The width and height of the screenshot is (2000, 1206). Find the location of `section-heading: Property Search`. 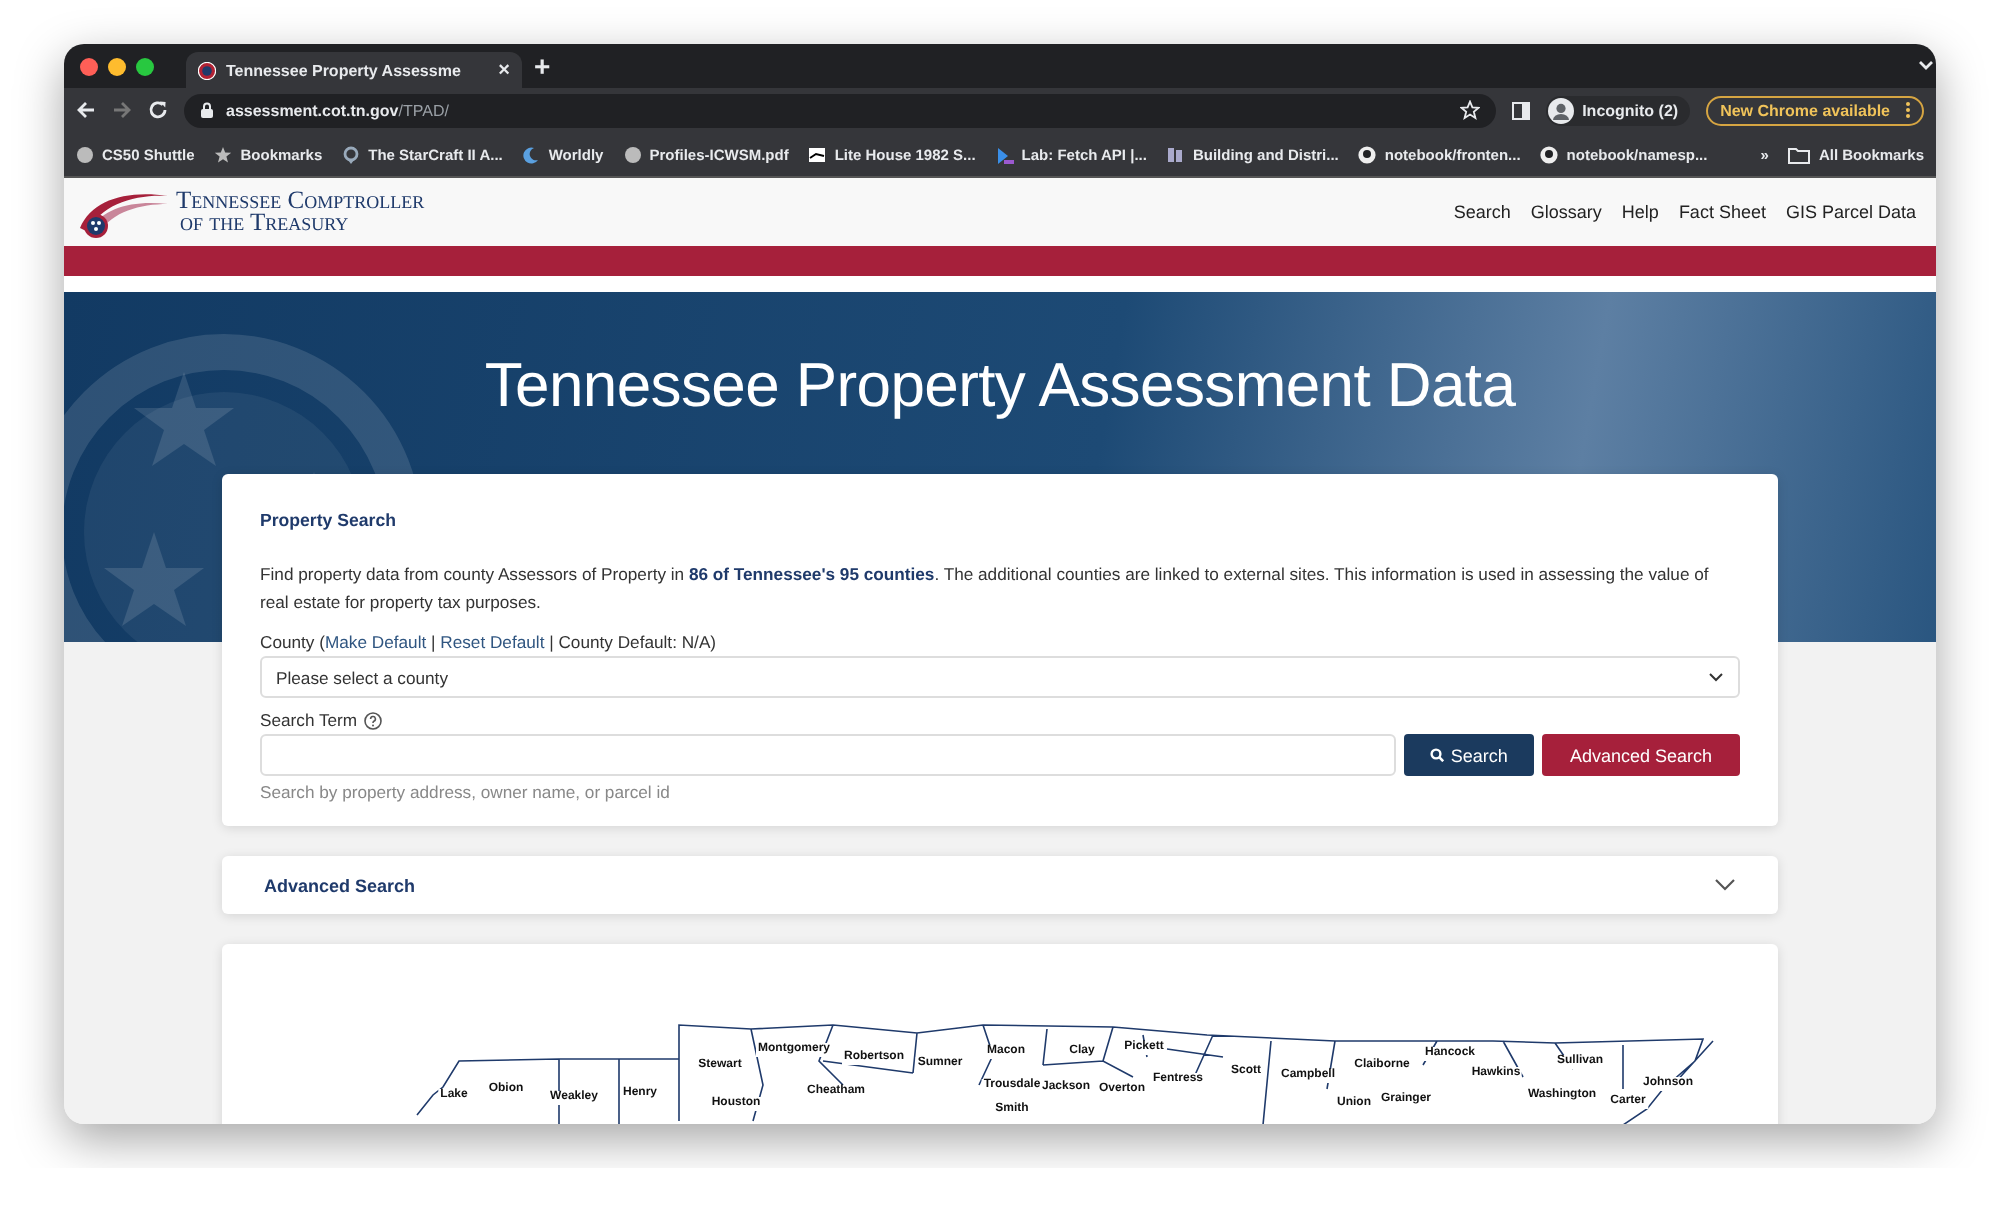

section-heading: Property Search is located at coordinates (329, 520).